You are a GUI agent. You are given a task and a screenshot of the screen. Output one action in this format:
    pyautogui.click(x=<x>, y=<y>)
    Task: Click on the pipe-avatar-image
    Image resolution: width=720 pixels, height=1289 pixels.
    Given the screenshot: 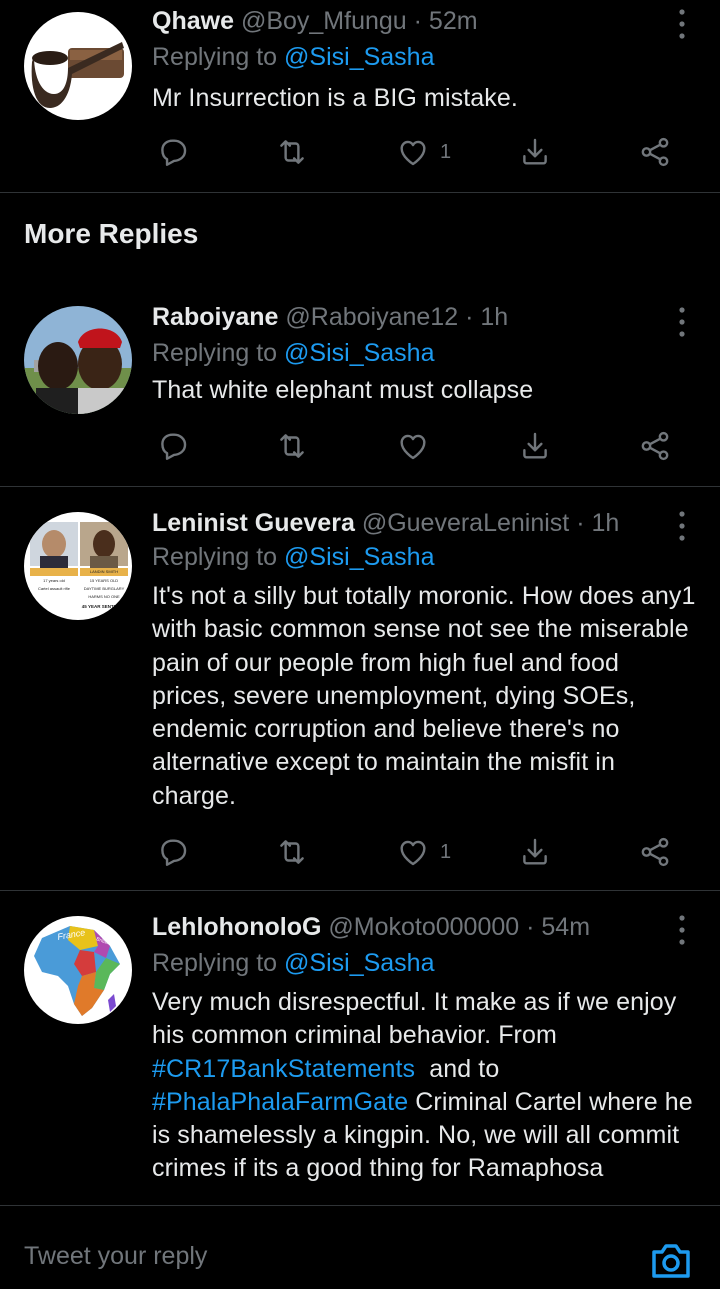 What is the action you would take?
    pyautogui.click(x=78, y=66)
    